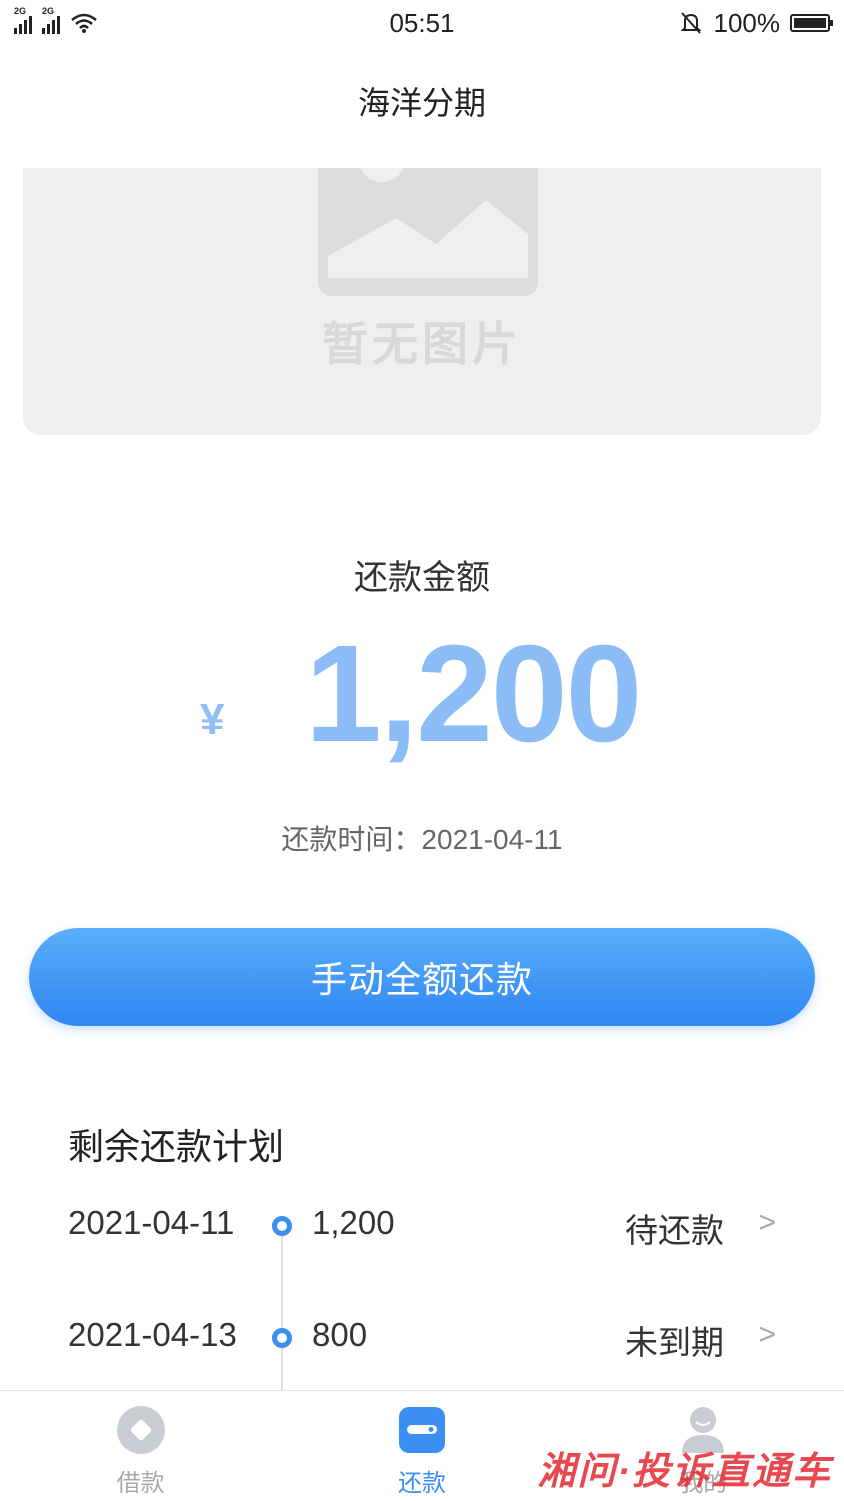  What do you see at coordinates (422, 1229) in the screenshot?
I see `plan-row: 2021-04-11 1,200 待还款 >` at bounding box center [422, 1229].